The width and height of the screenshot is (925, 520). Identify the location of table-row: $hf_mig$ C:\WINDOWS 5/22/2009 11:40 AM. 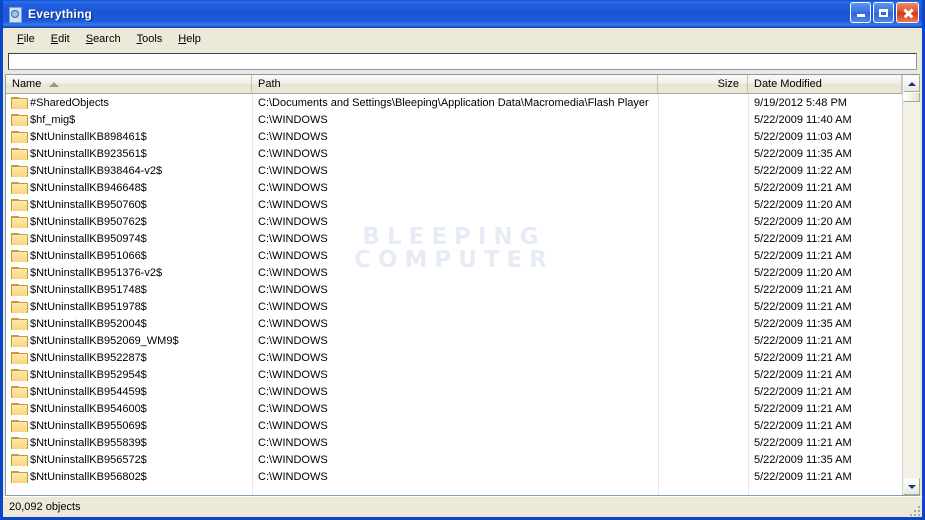
(454, 119).